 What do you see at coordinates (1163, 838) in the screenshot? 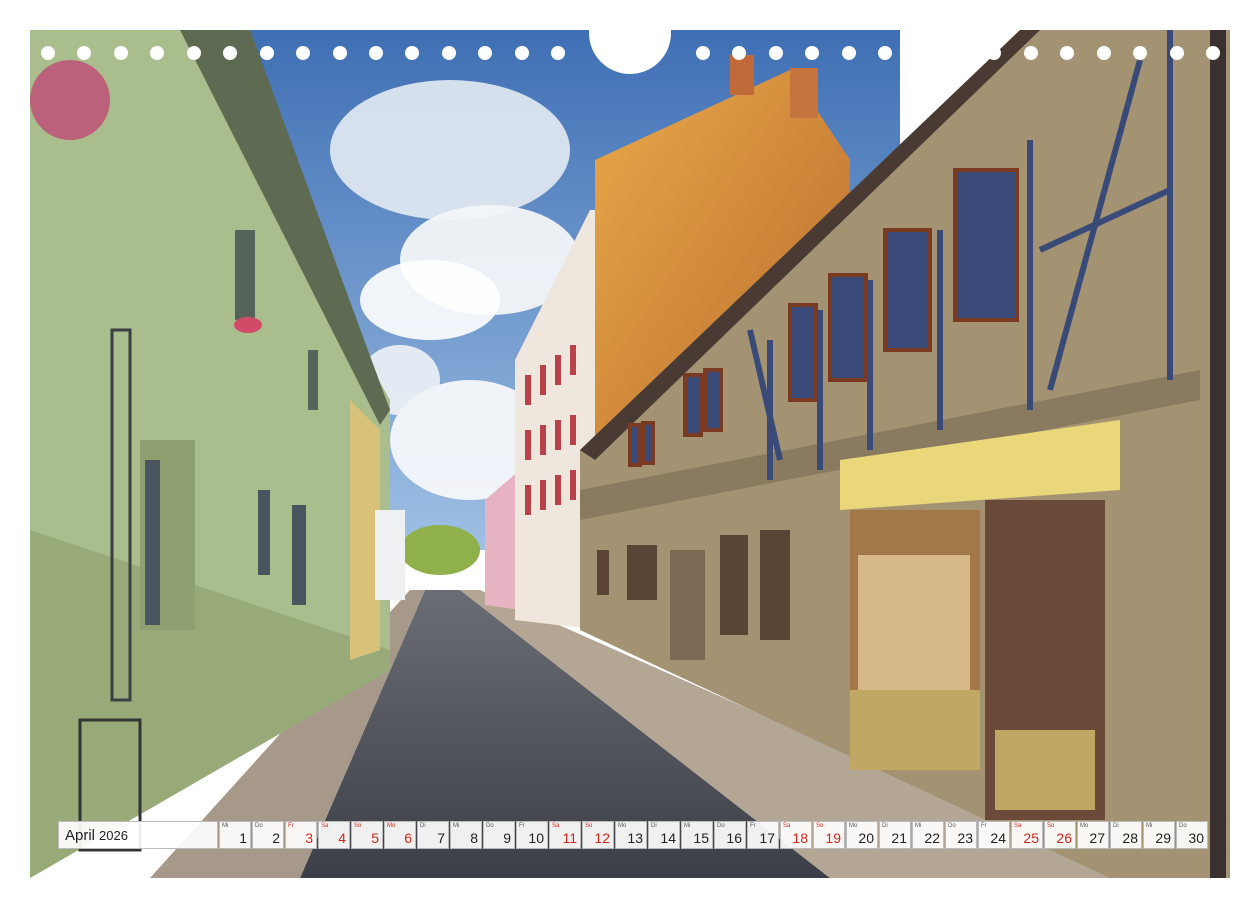
I see `day-number: 29` at bounding box center [1163, 838].